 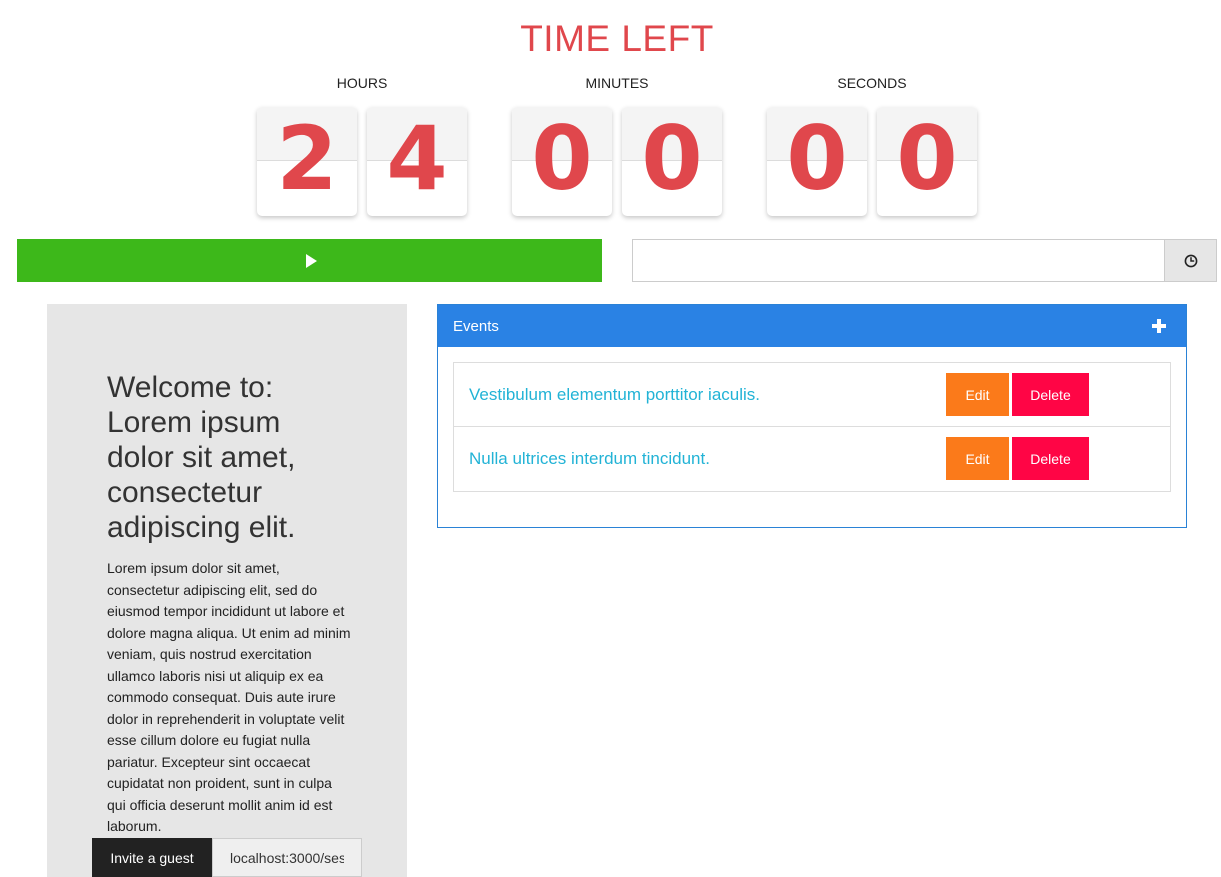 I want to click on hours-tens-digit: 2, so click(x=307, y=158).